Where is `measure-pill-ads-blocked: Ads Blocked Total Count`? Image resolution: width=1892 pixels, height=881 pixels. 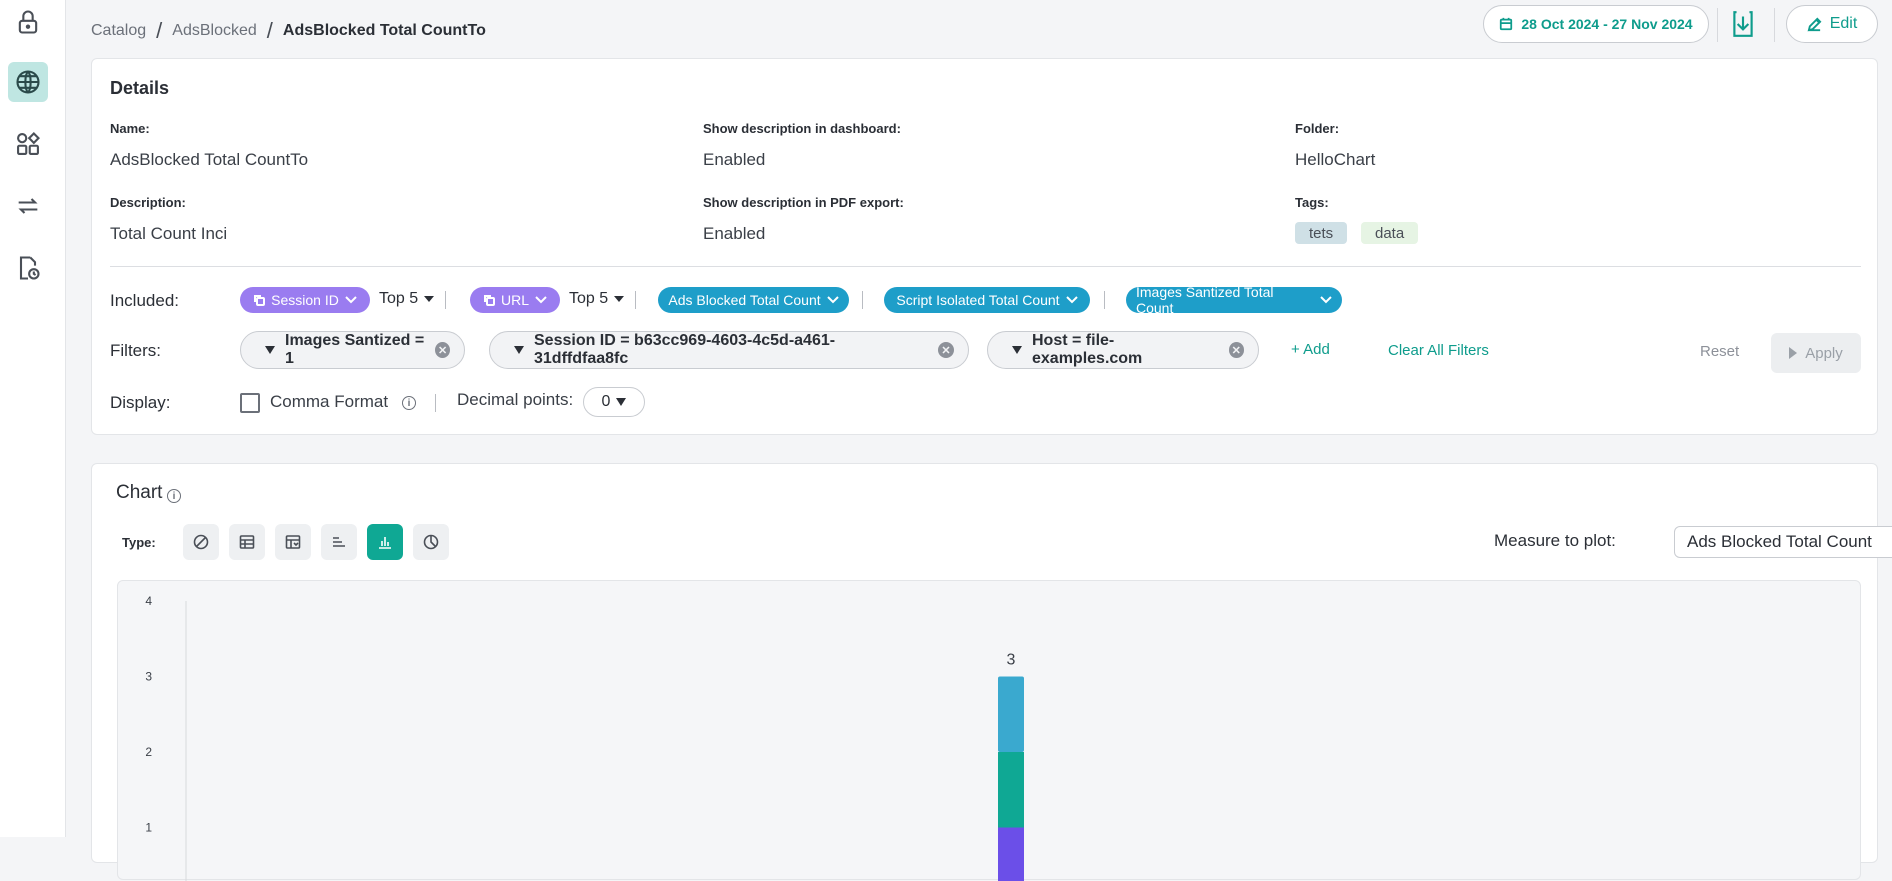 measure-pill-ads-blocked: Ads Blocked Total Count is located at coordinates (753, 300).